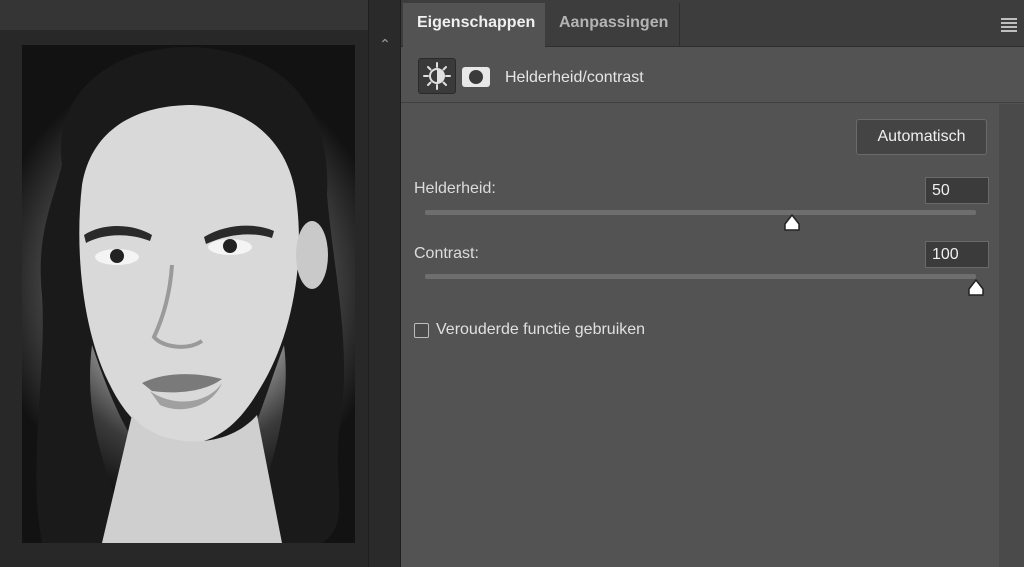  Describe the element at coordinates (446, 253) in the screenshot. I see `contrast-label: Contrast:` at that location.